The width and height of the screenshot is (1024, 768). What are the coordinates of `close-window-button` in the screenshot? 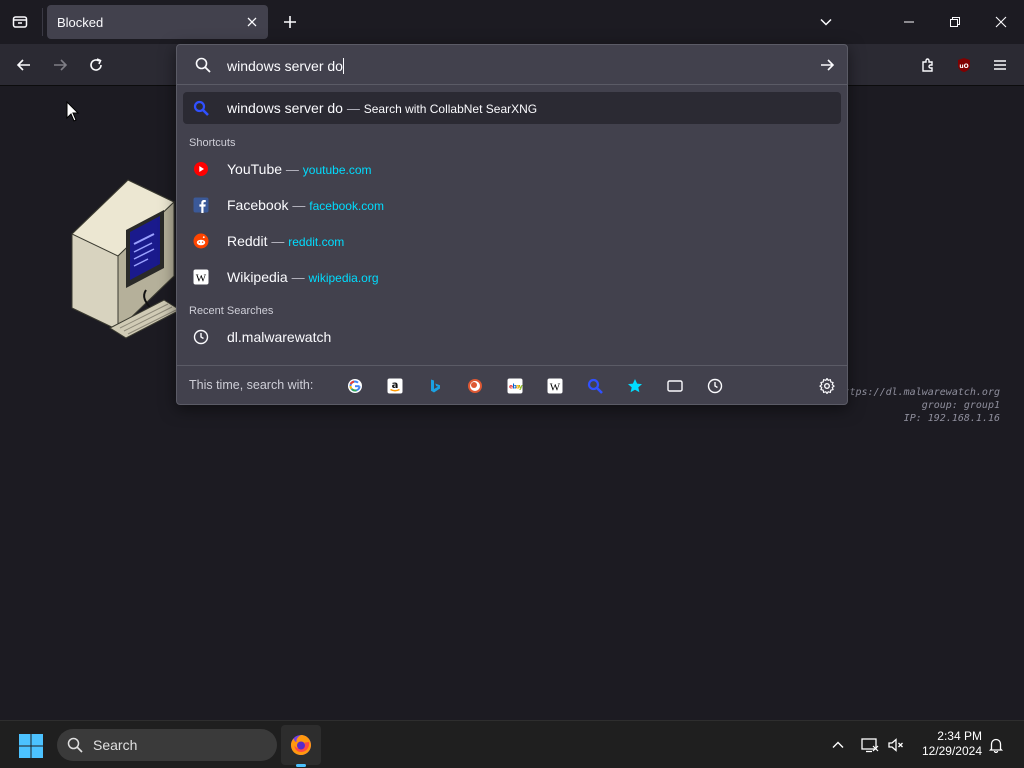 It's located at (1001, 22).